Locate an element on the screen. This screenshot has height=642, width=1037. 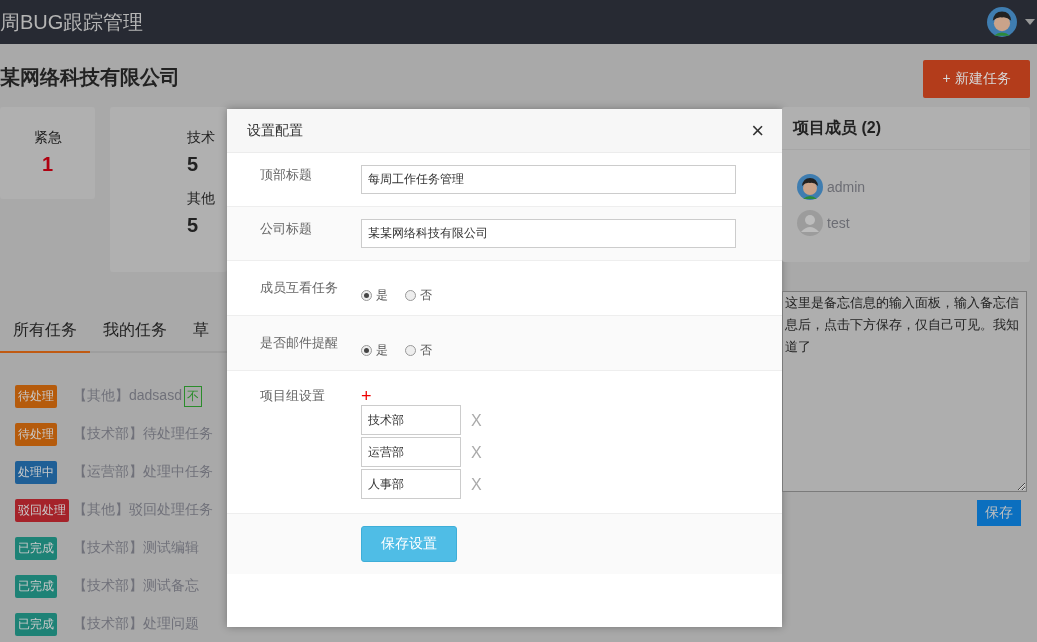
company-title: 某网络科技有限公司 is located at coordinates (90, 77).